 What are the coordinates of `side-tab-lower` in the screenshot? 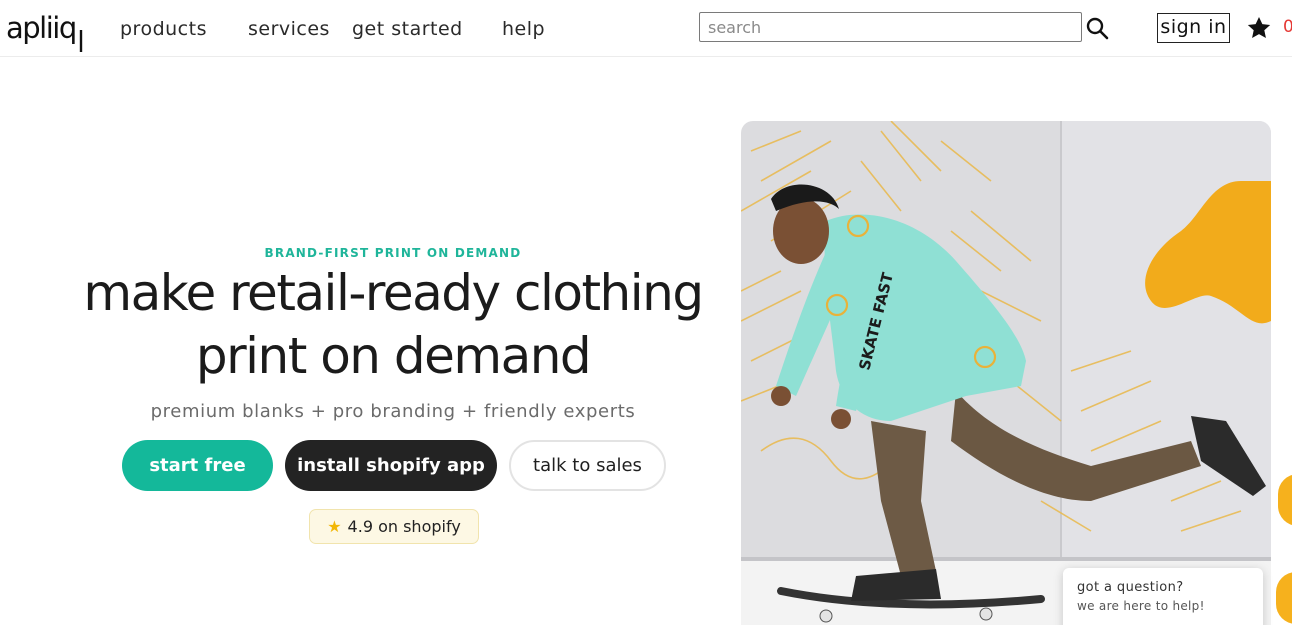 It's located at (1284, 598).